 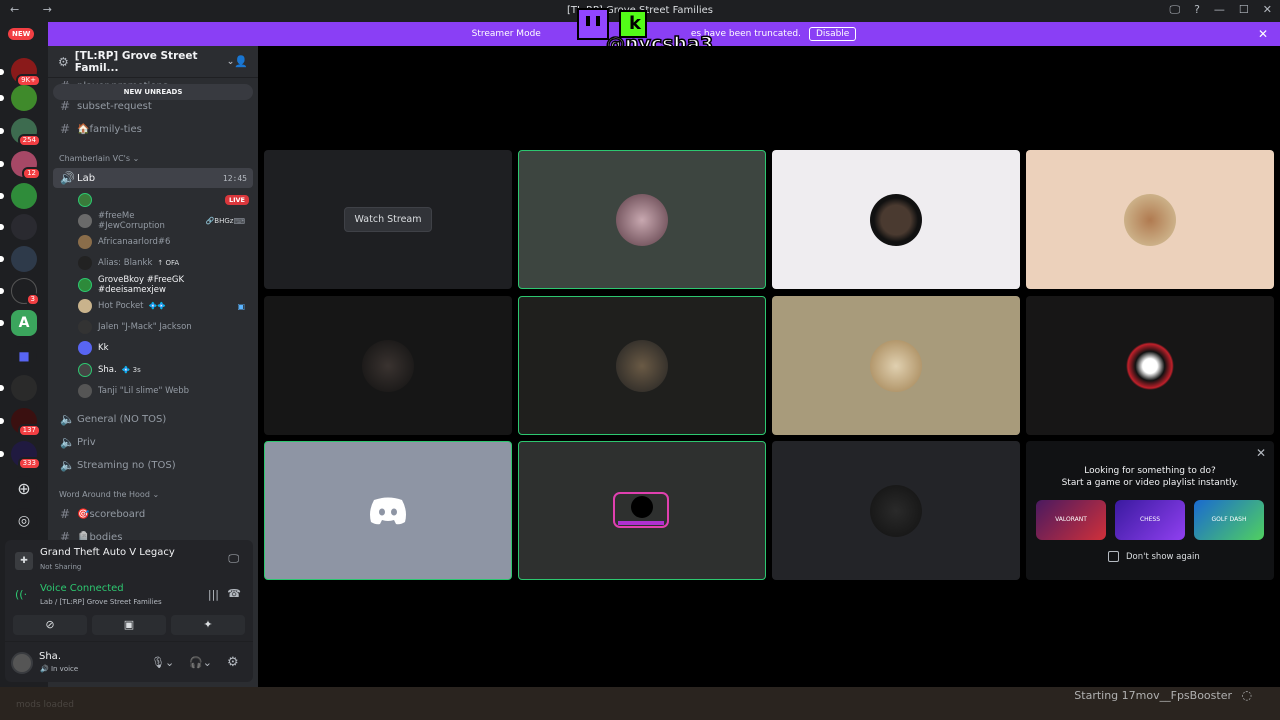 I want to click on voice-user: #freeMe #JewCorruption 🔗BHGz ⌨, so click(x=165, y=221).